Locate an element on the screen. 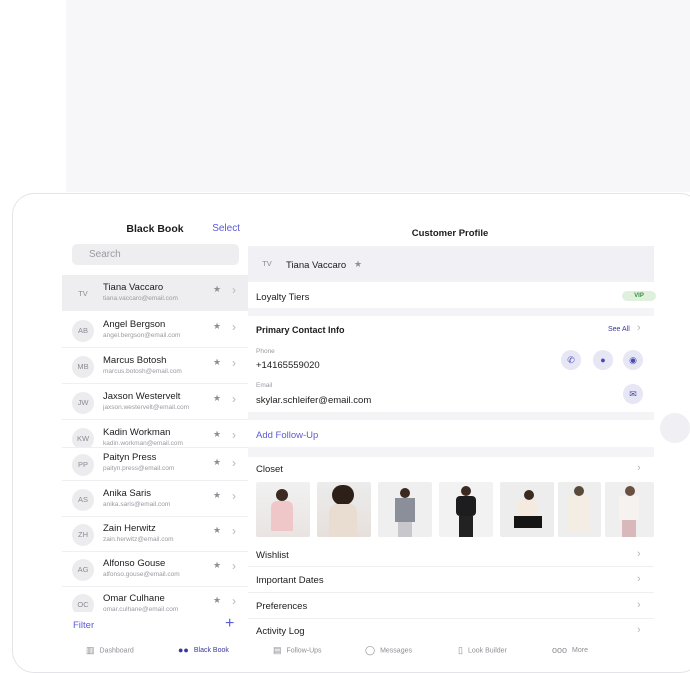  filter-bar: Filter + is located at coordinates (155, 626).